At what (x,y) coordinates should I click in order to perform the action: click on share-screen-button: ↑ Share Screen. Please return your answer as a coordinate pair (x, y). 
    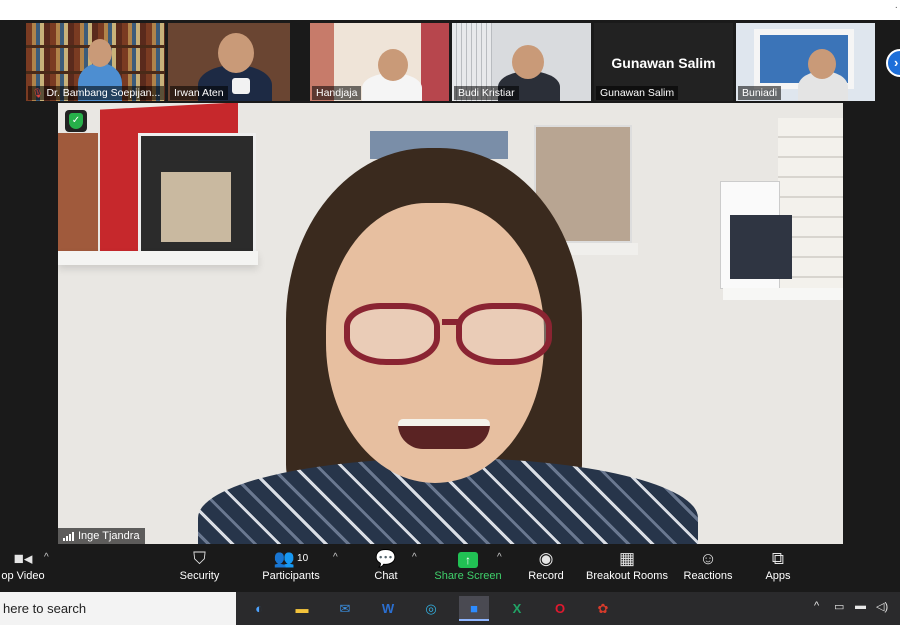
    Looking at the image, I should click on (468, 565).